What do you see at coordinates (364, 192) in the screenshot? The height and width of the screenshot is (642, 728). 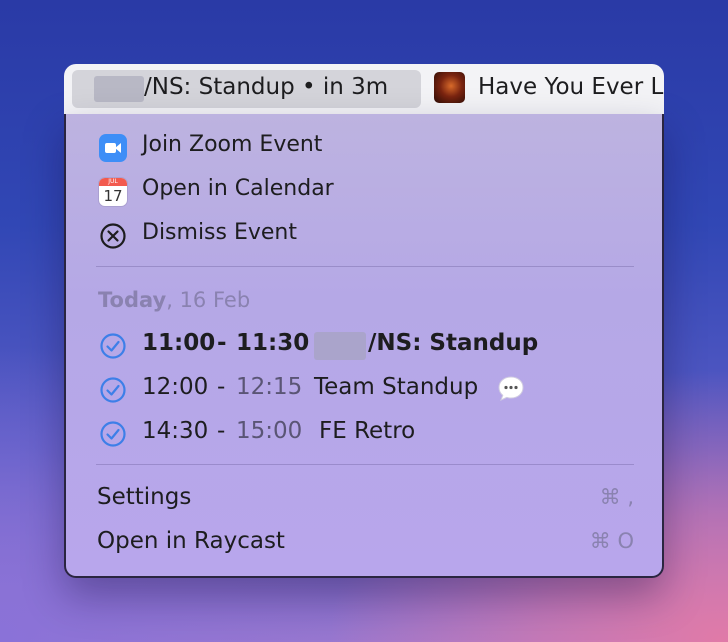 I see `open-calendar-menu-item: JUL 17 Open in Calendar` at bounding box center [364, 192].